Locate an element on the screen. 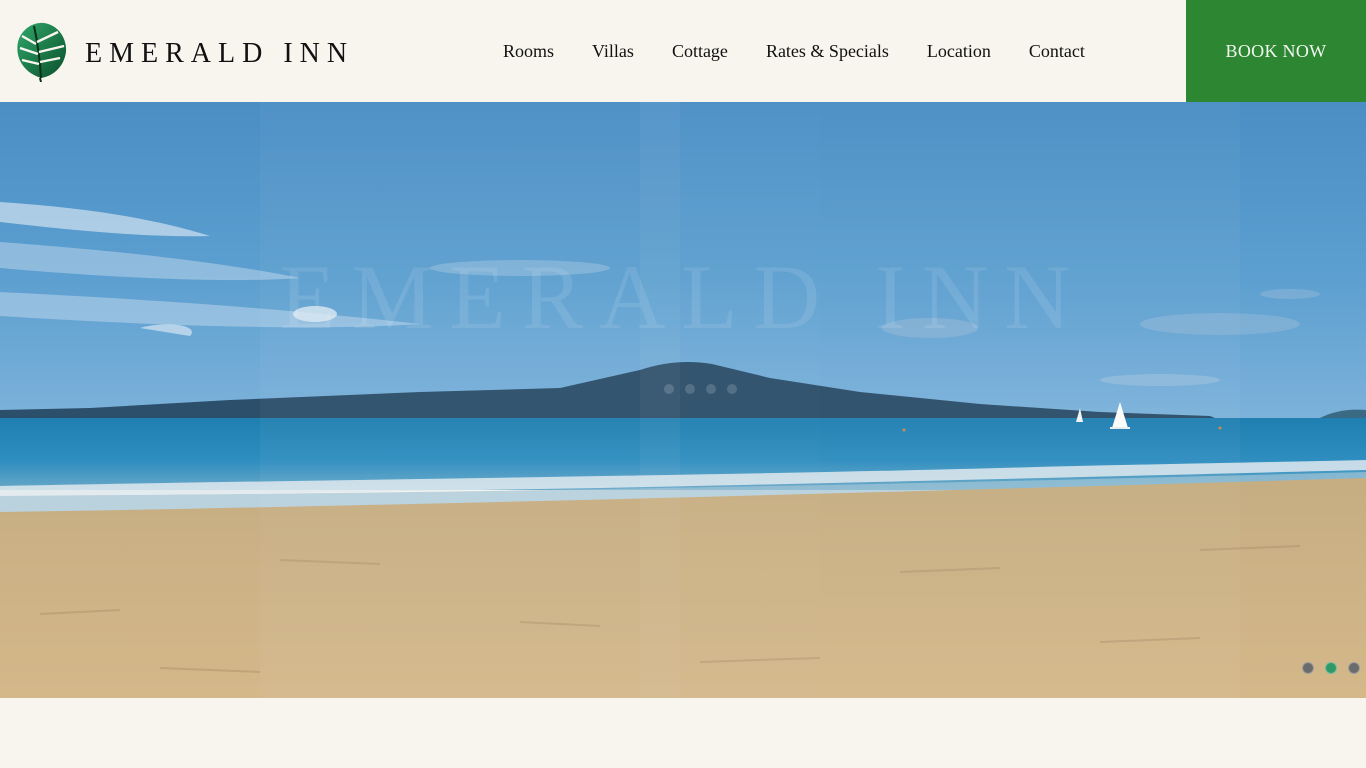 The width and height of the screenshot is (1366, 768). nav-item-cottage: Cottage is located at coordinates (700, 51).